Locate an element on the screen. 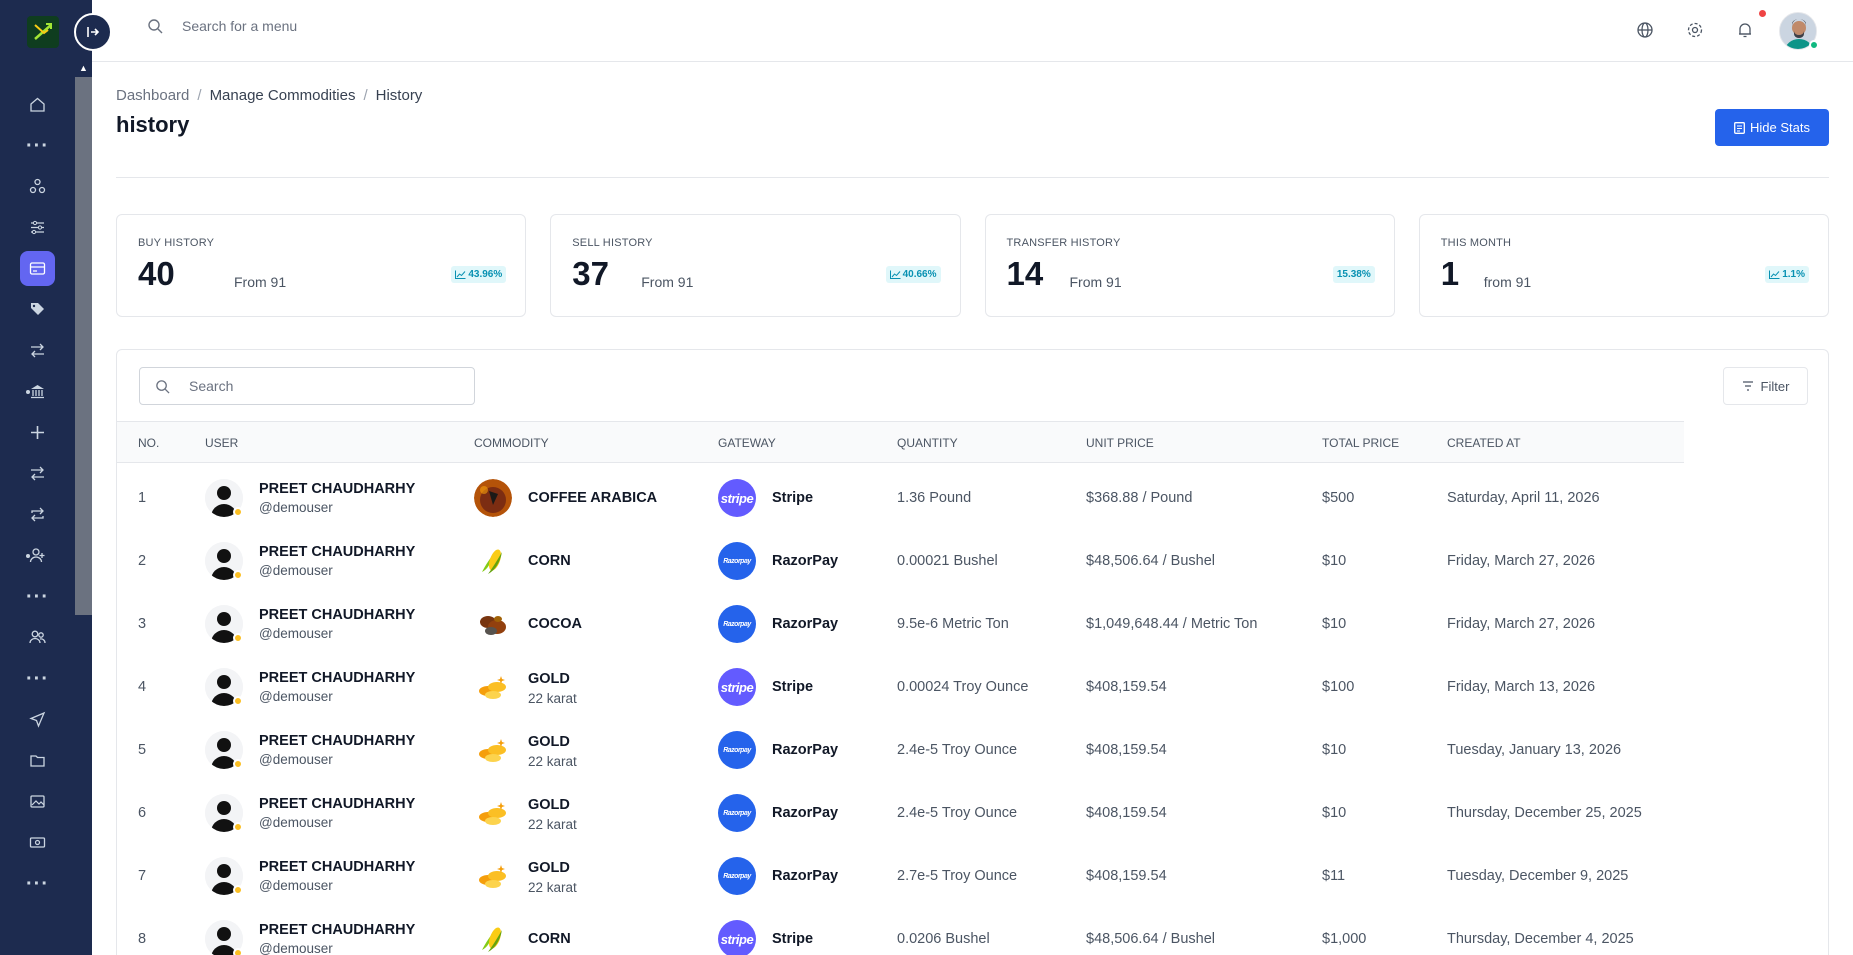  sidebar-item-user-plus is located at coordinates (37, 555).